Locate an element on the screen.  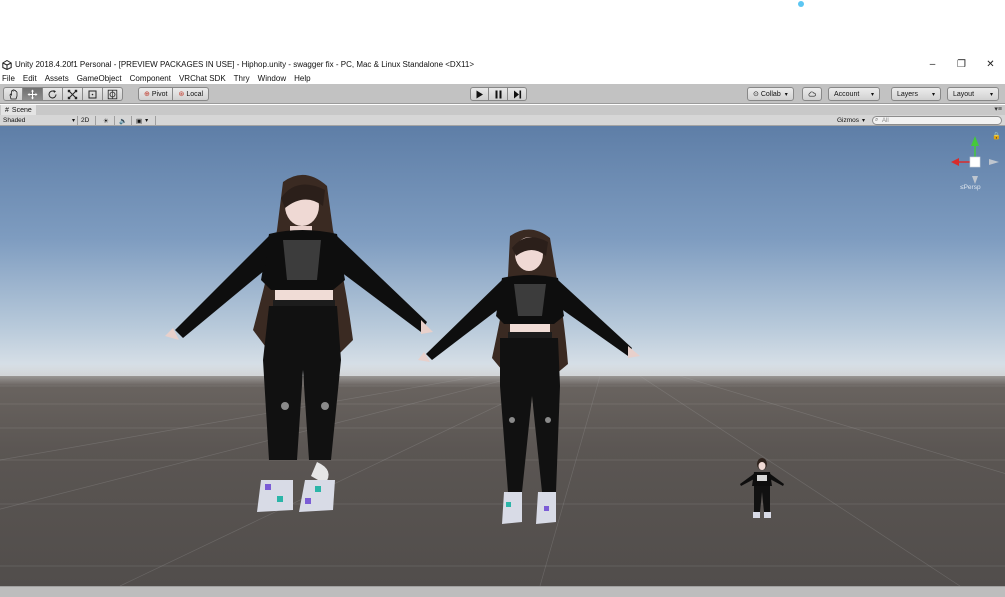
move-arrows-icon is located at coordinates (32, 94).